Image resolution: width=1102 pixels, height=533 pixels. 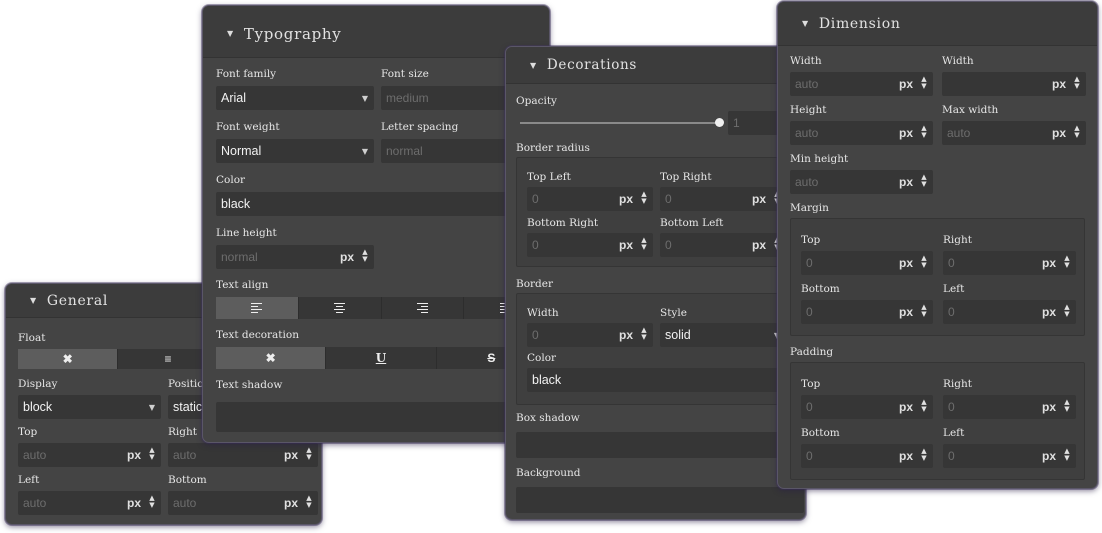 What do you see at coordinates (951, 407) in the screenshot?
I see `padding-right-placeholder: 0` at bounding box center [951, 407].